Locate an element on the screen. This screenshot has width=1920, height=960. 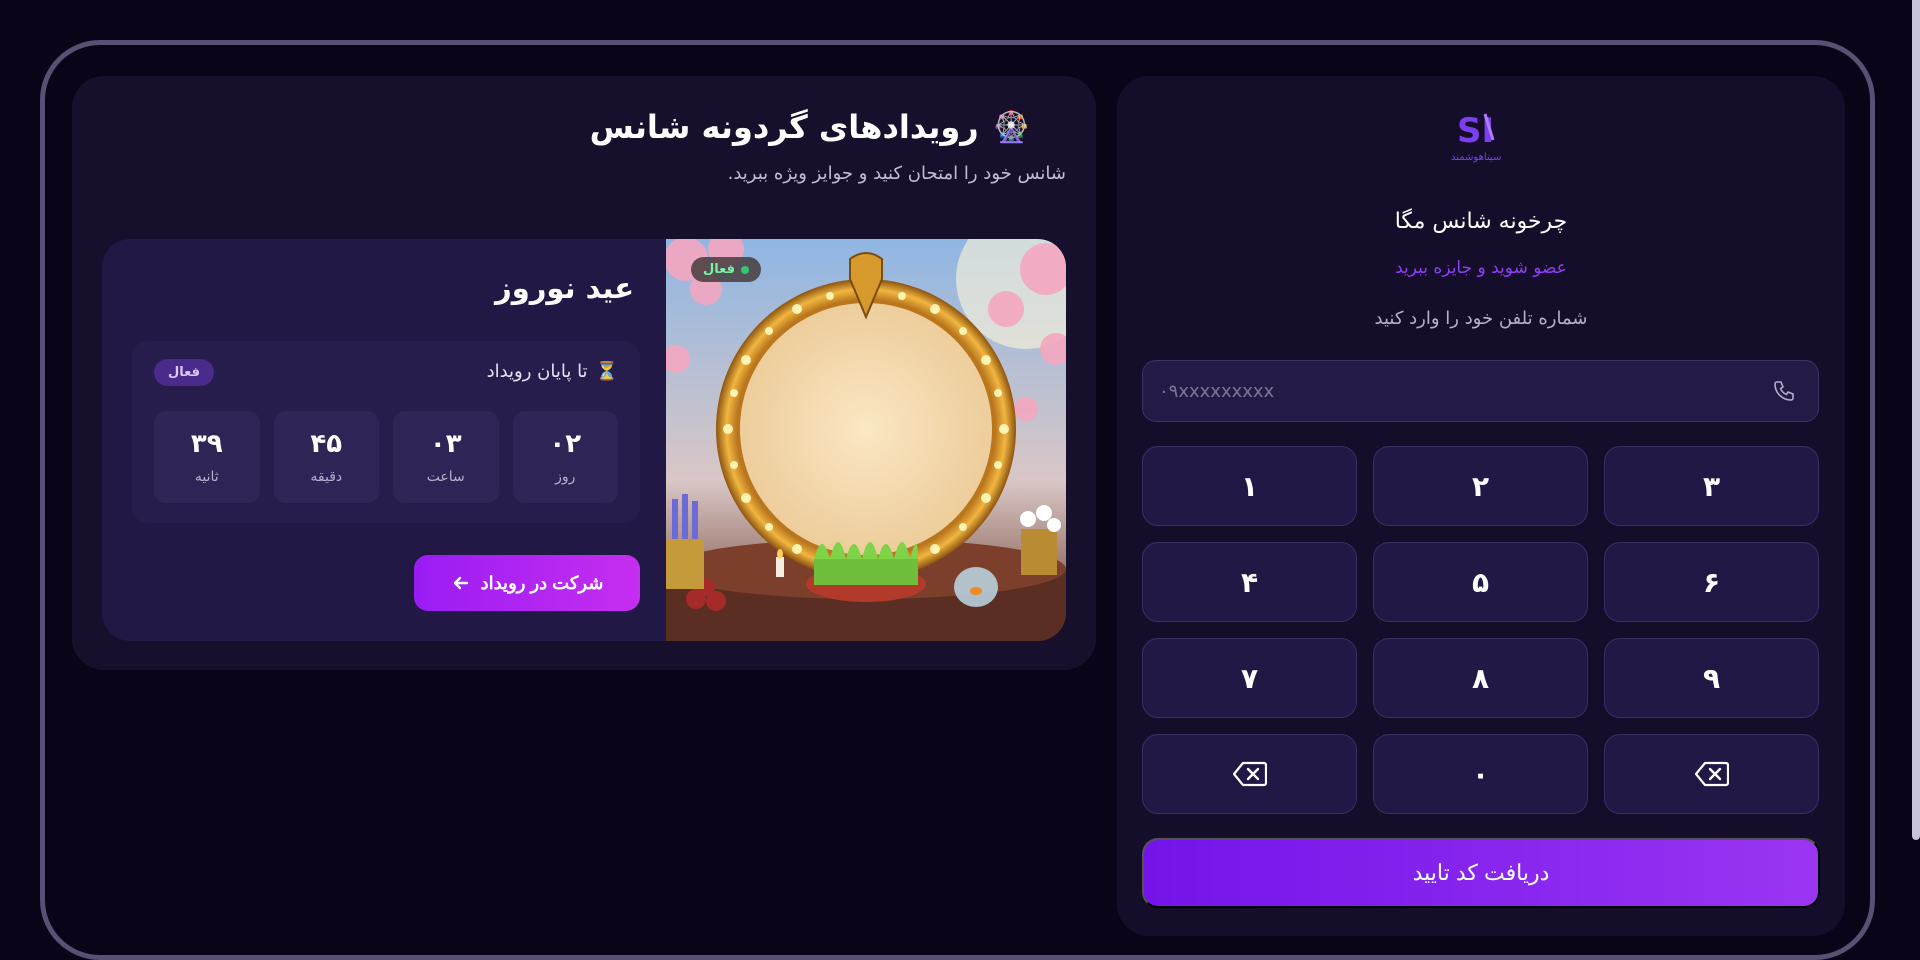
key-2: ۲ is located at coordinates (1480, 486).